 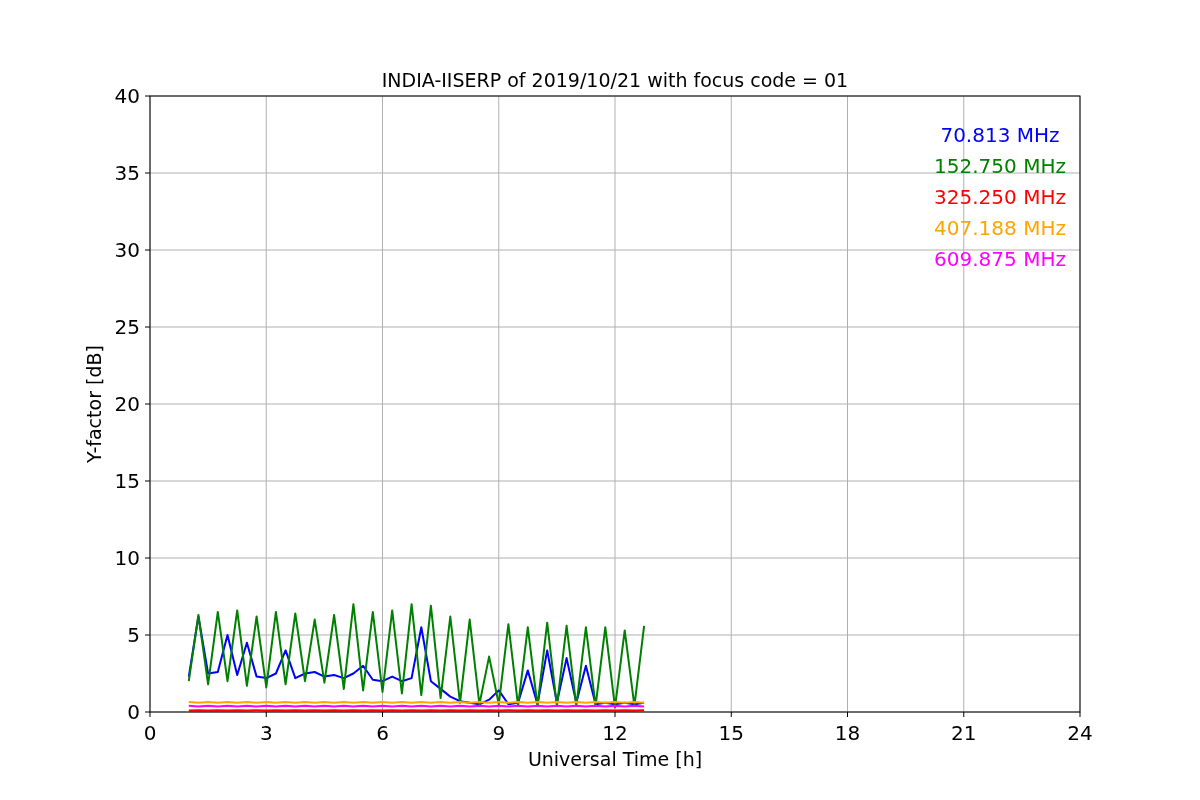 What do you see at coordinates (615, 733) in the screenshot?
I see `x-tick-label: 12` at bounding box center [615, 733].